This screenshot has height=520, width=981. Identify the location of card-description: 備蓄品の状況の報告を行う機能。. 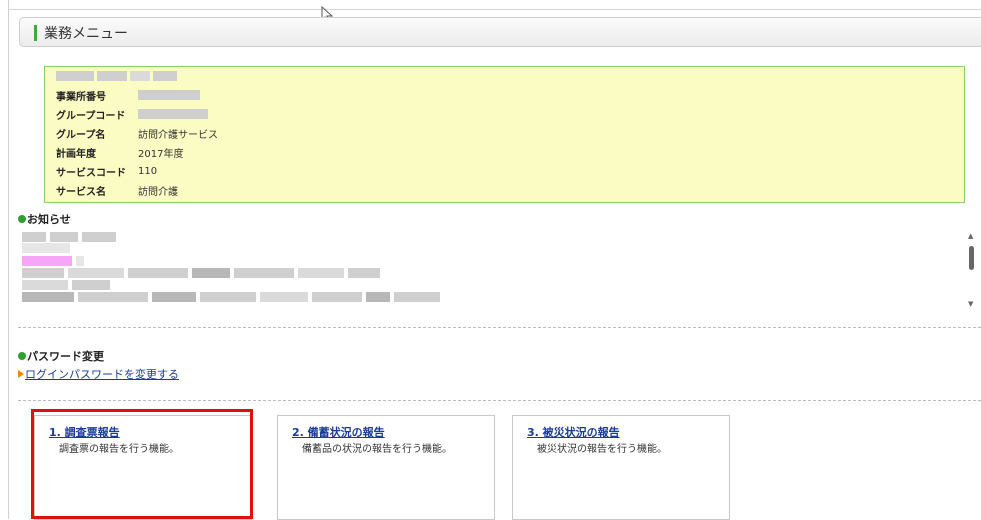
(377, 449).